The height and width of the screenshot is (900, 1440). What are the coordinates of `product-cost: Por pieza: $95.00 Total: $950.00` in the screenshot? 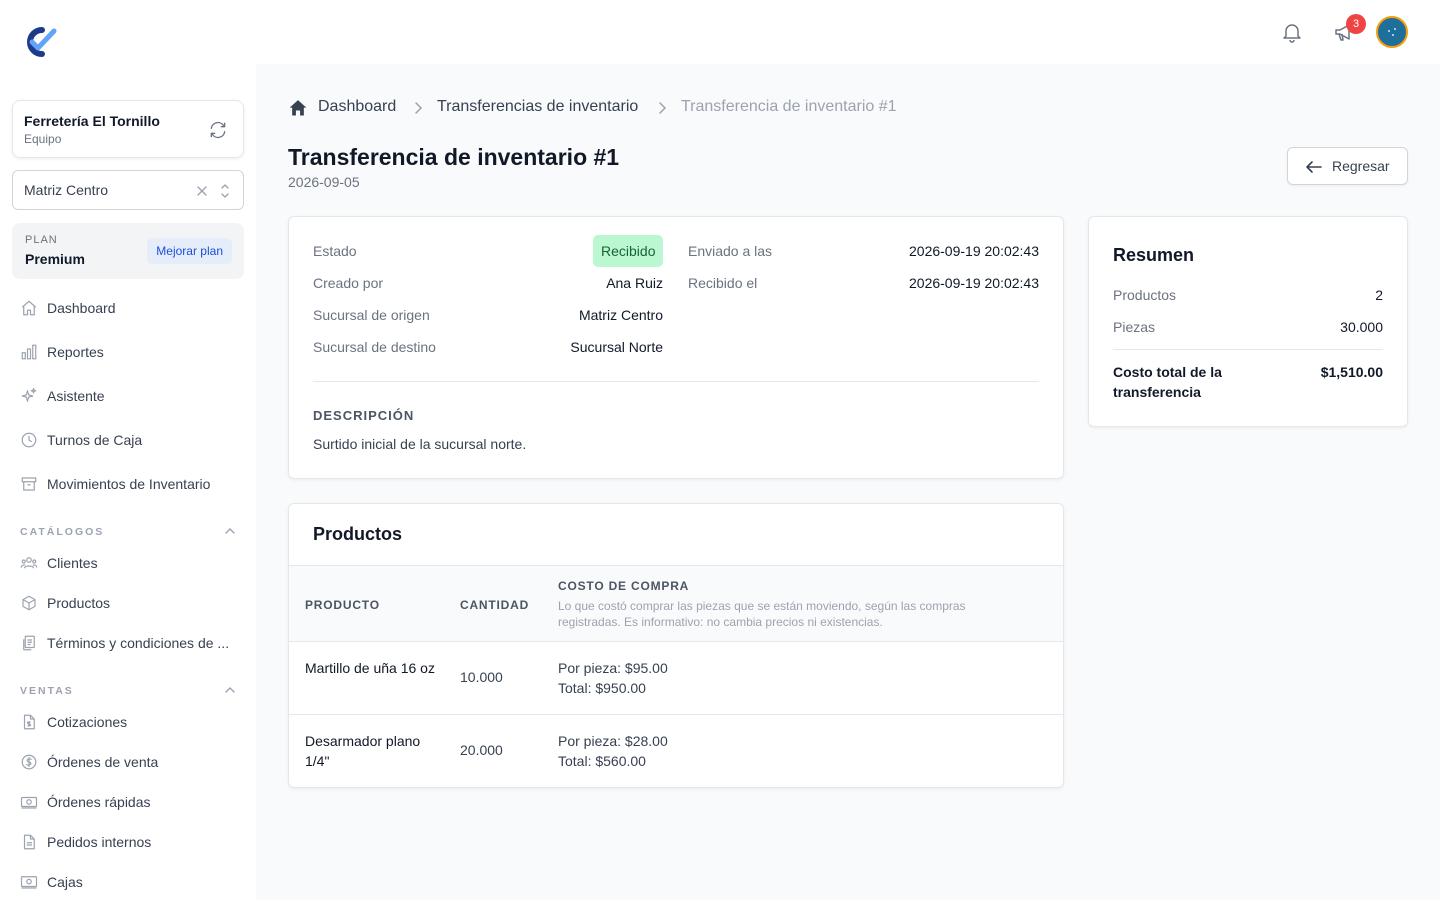 It's located at (613, 678).